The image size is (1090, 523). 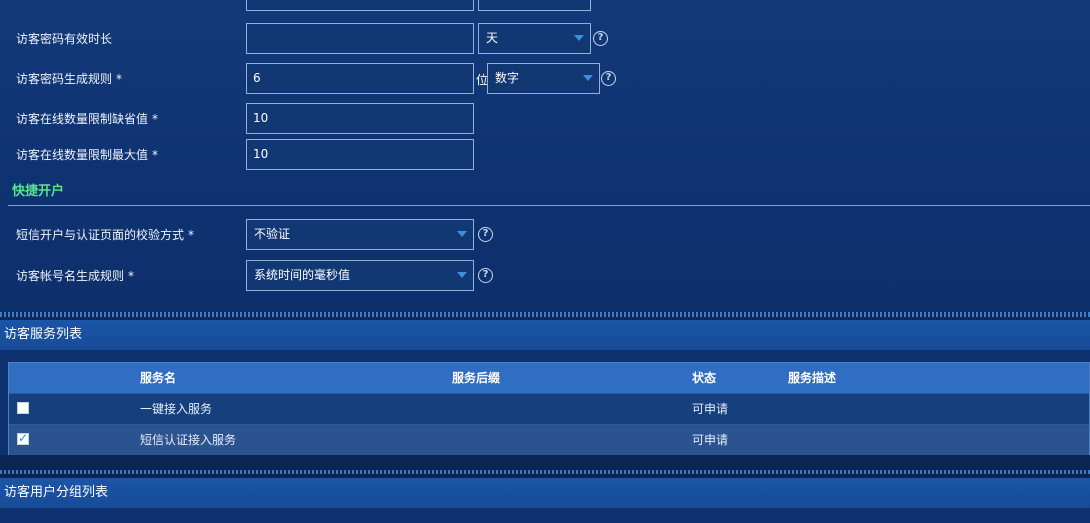 What do you see at coordinates (360, 118) in the screenshot?
I see `online-default-input: 10` at bounding box center [360, 118].